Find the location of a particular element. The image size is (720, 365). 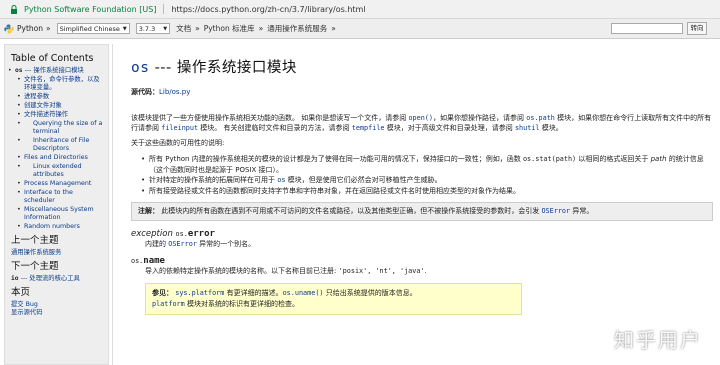

this-page-title: 本页 is located at coordinates (21, 292).